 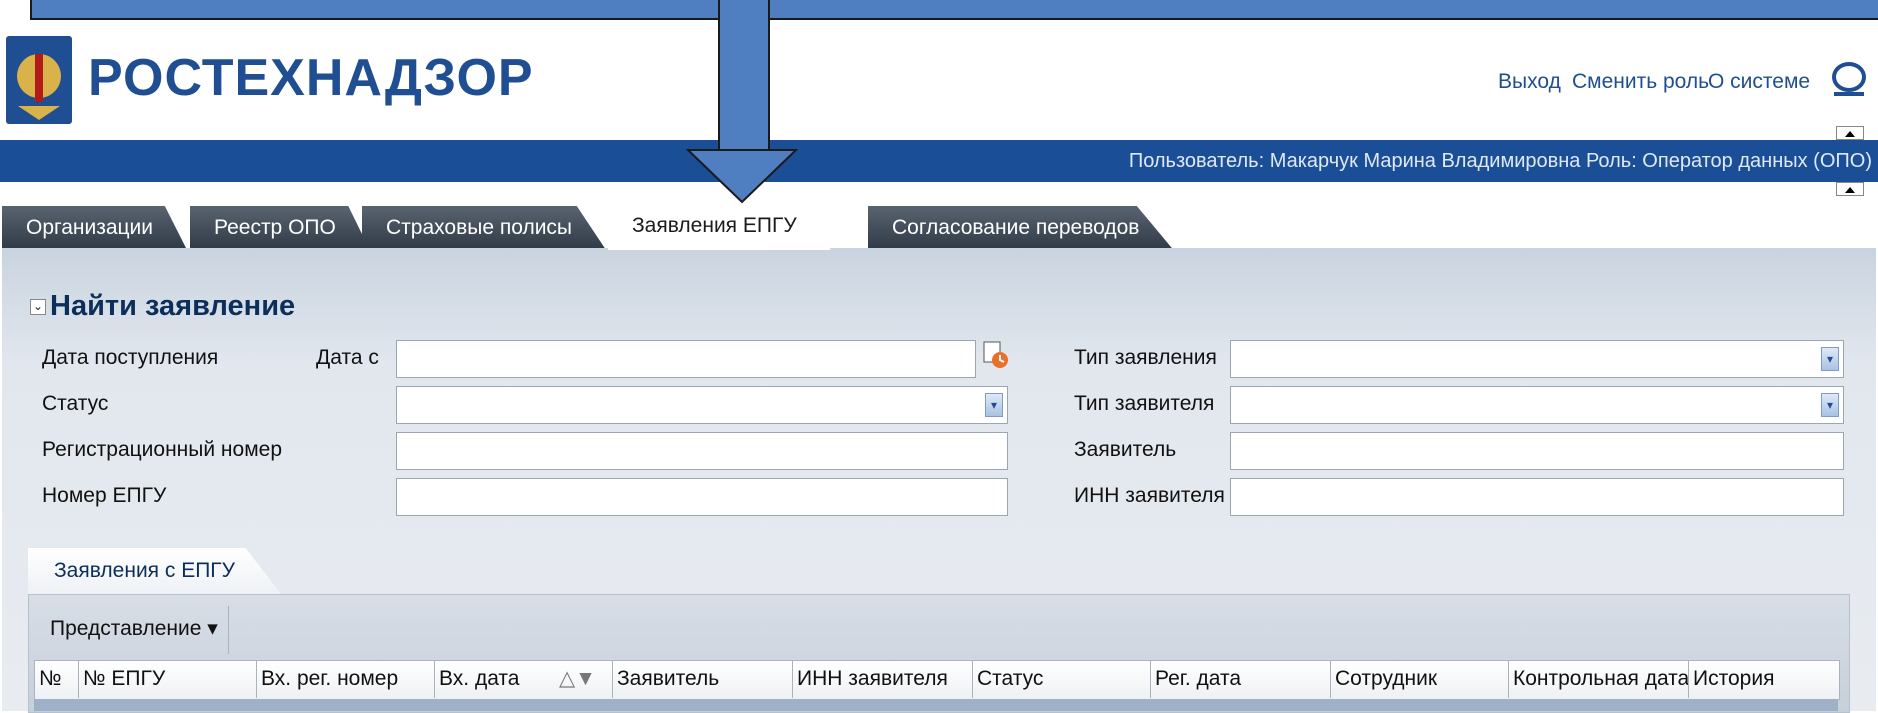 I want to click on column-header-control-date: Контрольная дата, so click(x=1598, y=679).